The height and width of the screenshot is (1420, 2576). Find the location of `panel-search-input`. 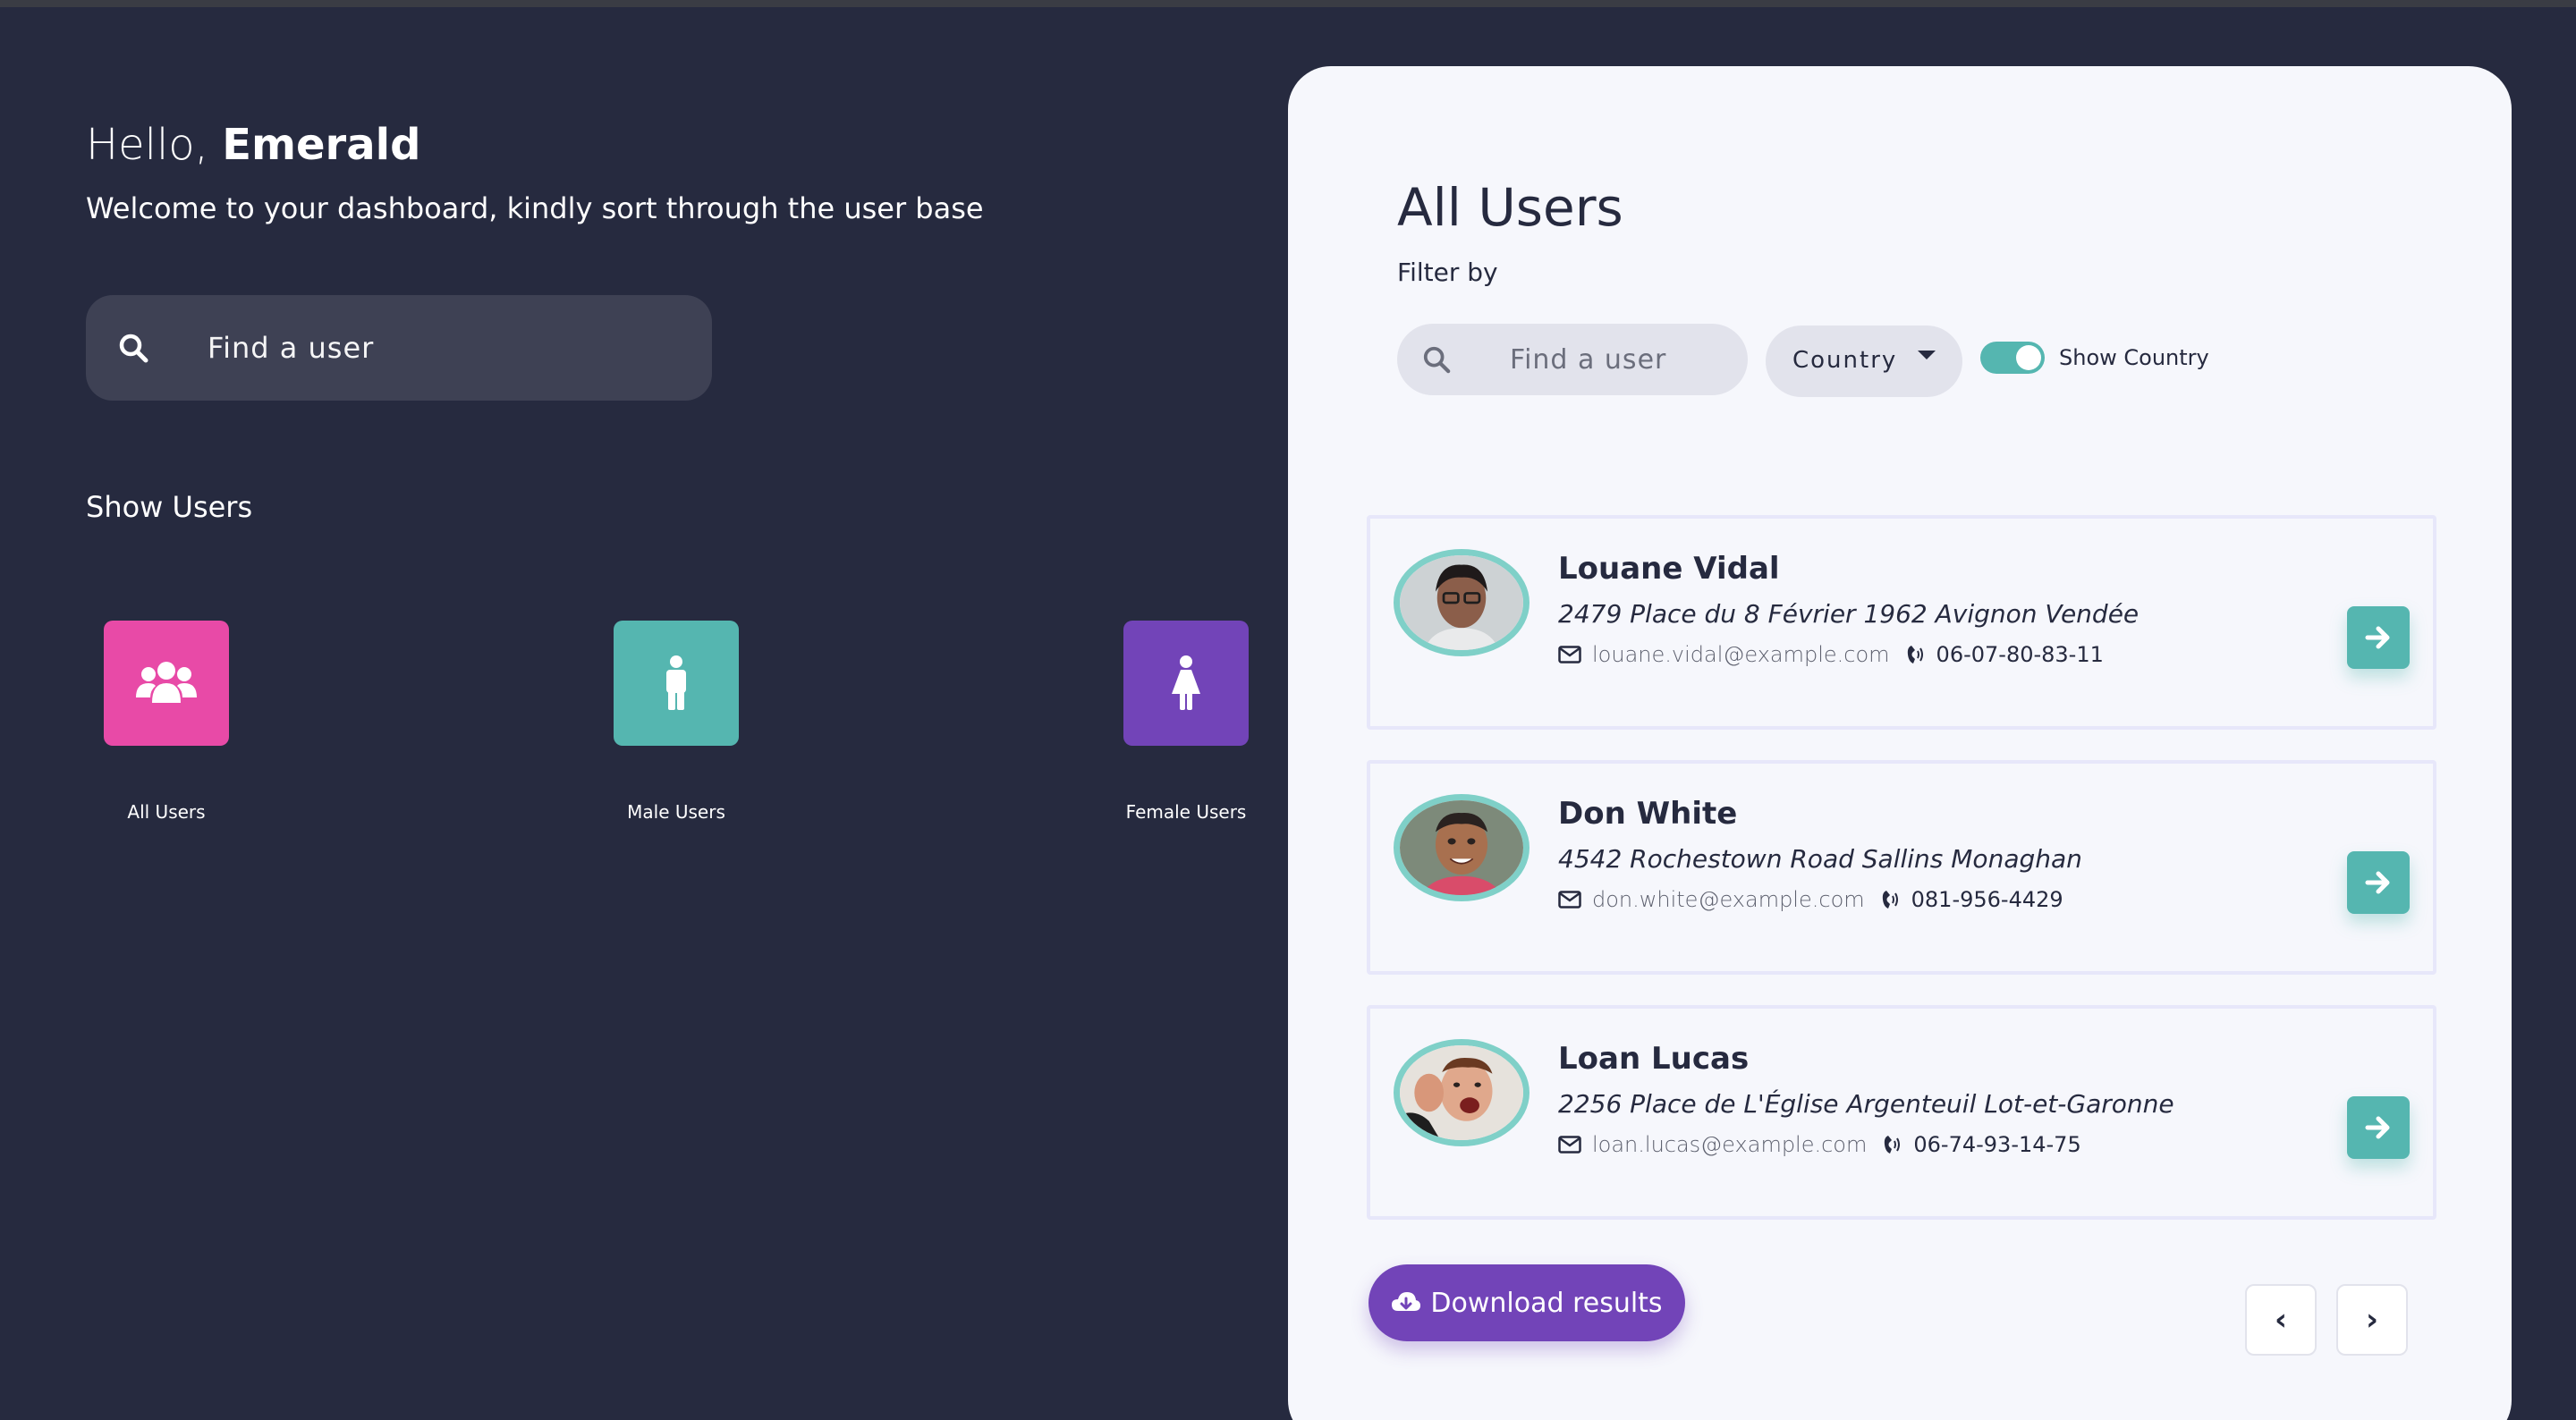

panel-search-input is located at coordinates (1621, 359).